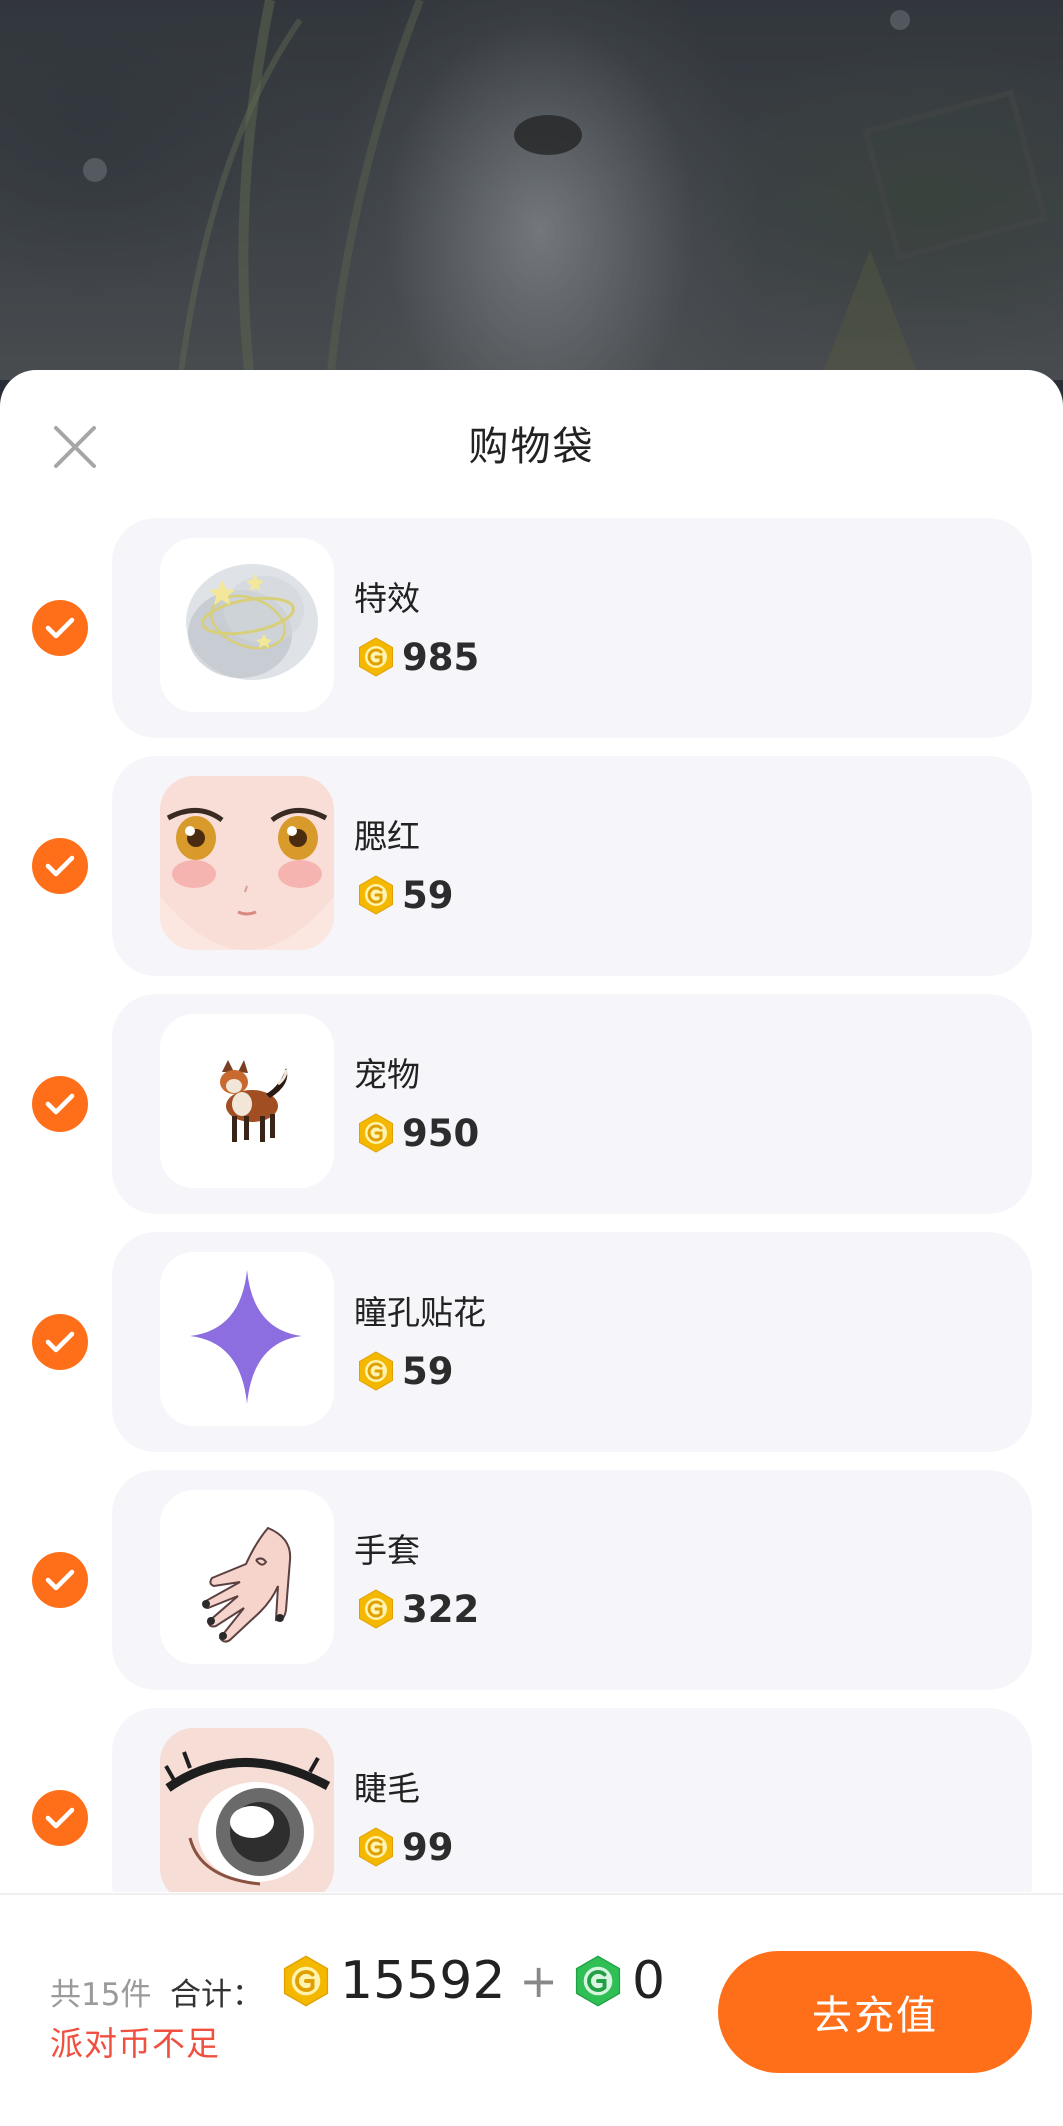 The height and width of the screenshot is (2126, 1063). I want to click on item-price-value: 99, so click(428, 1847).